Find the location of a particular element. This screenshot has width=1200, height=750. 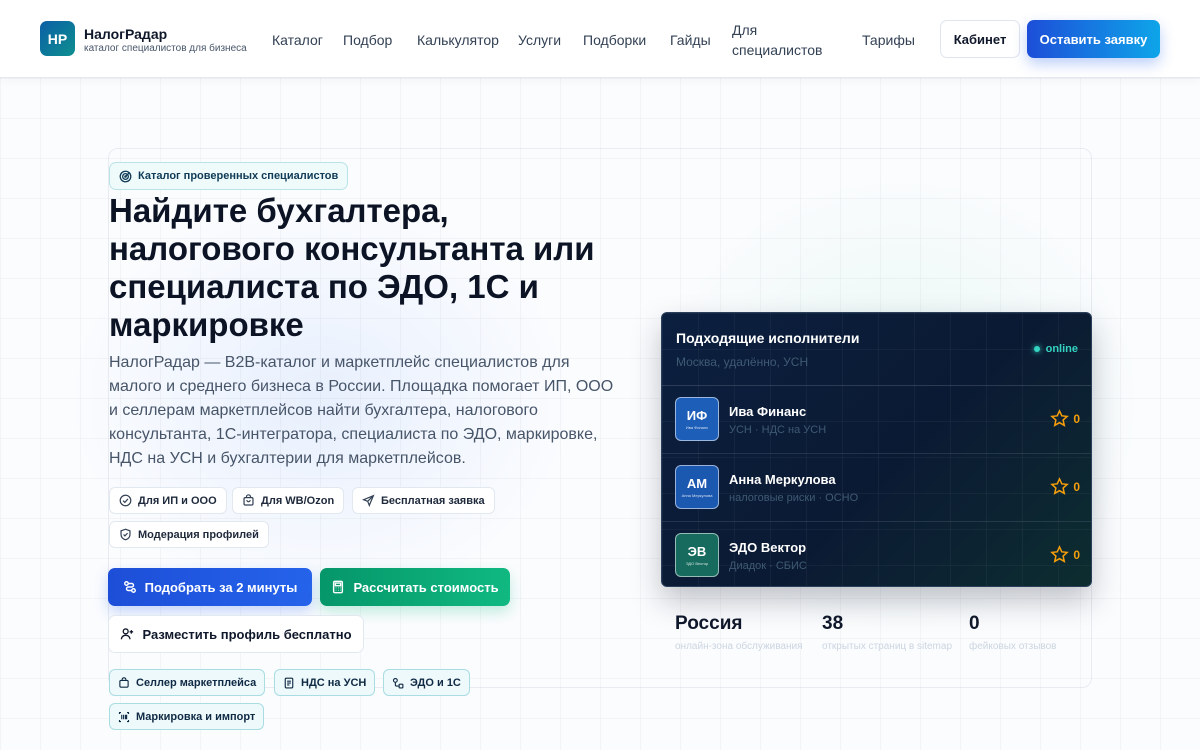

nav-catalog: Каталог is located at coordinates (297, 40).